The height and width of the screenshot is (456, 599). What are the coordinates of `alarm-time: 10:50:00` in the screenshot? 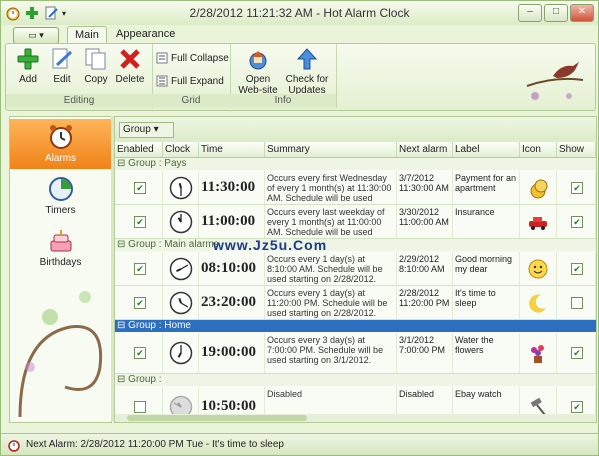 It's located at (228, 406).